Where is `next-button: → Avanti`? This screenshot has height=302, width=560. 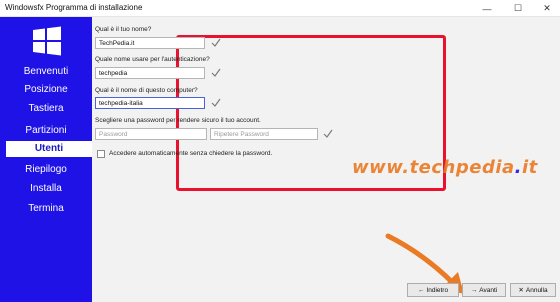
next-button: → Avanti is located at coordinates (484, 290).